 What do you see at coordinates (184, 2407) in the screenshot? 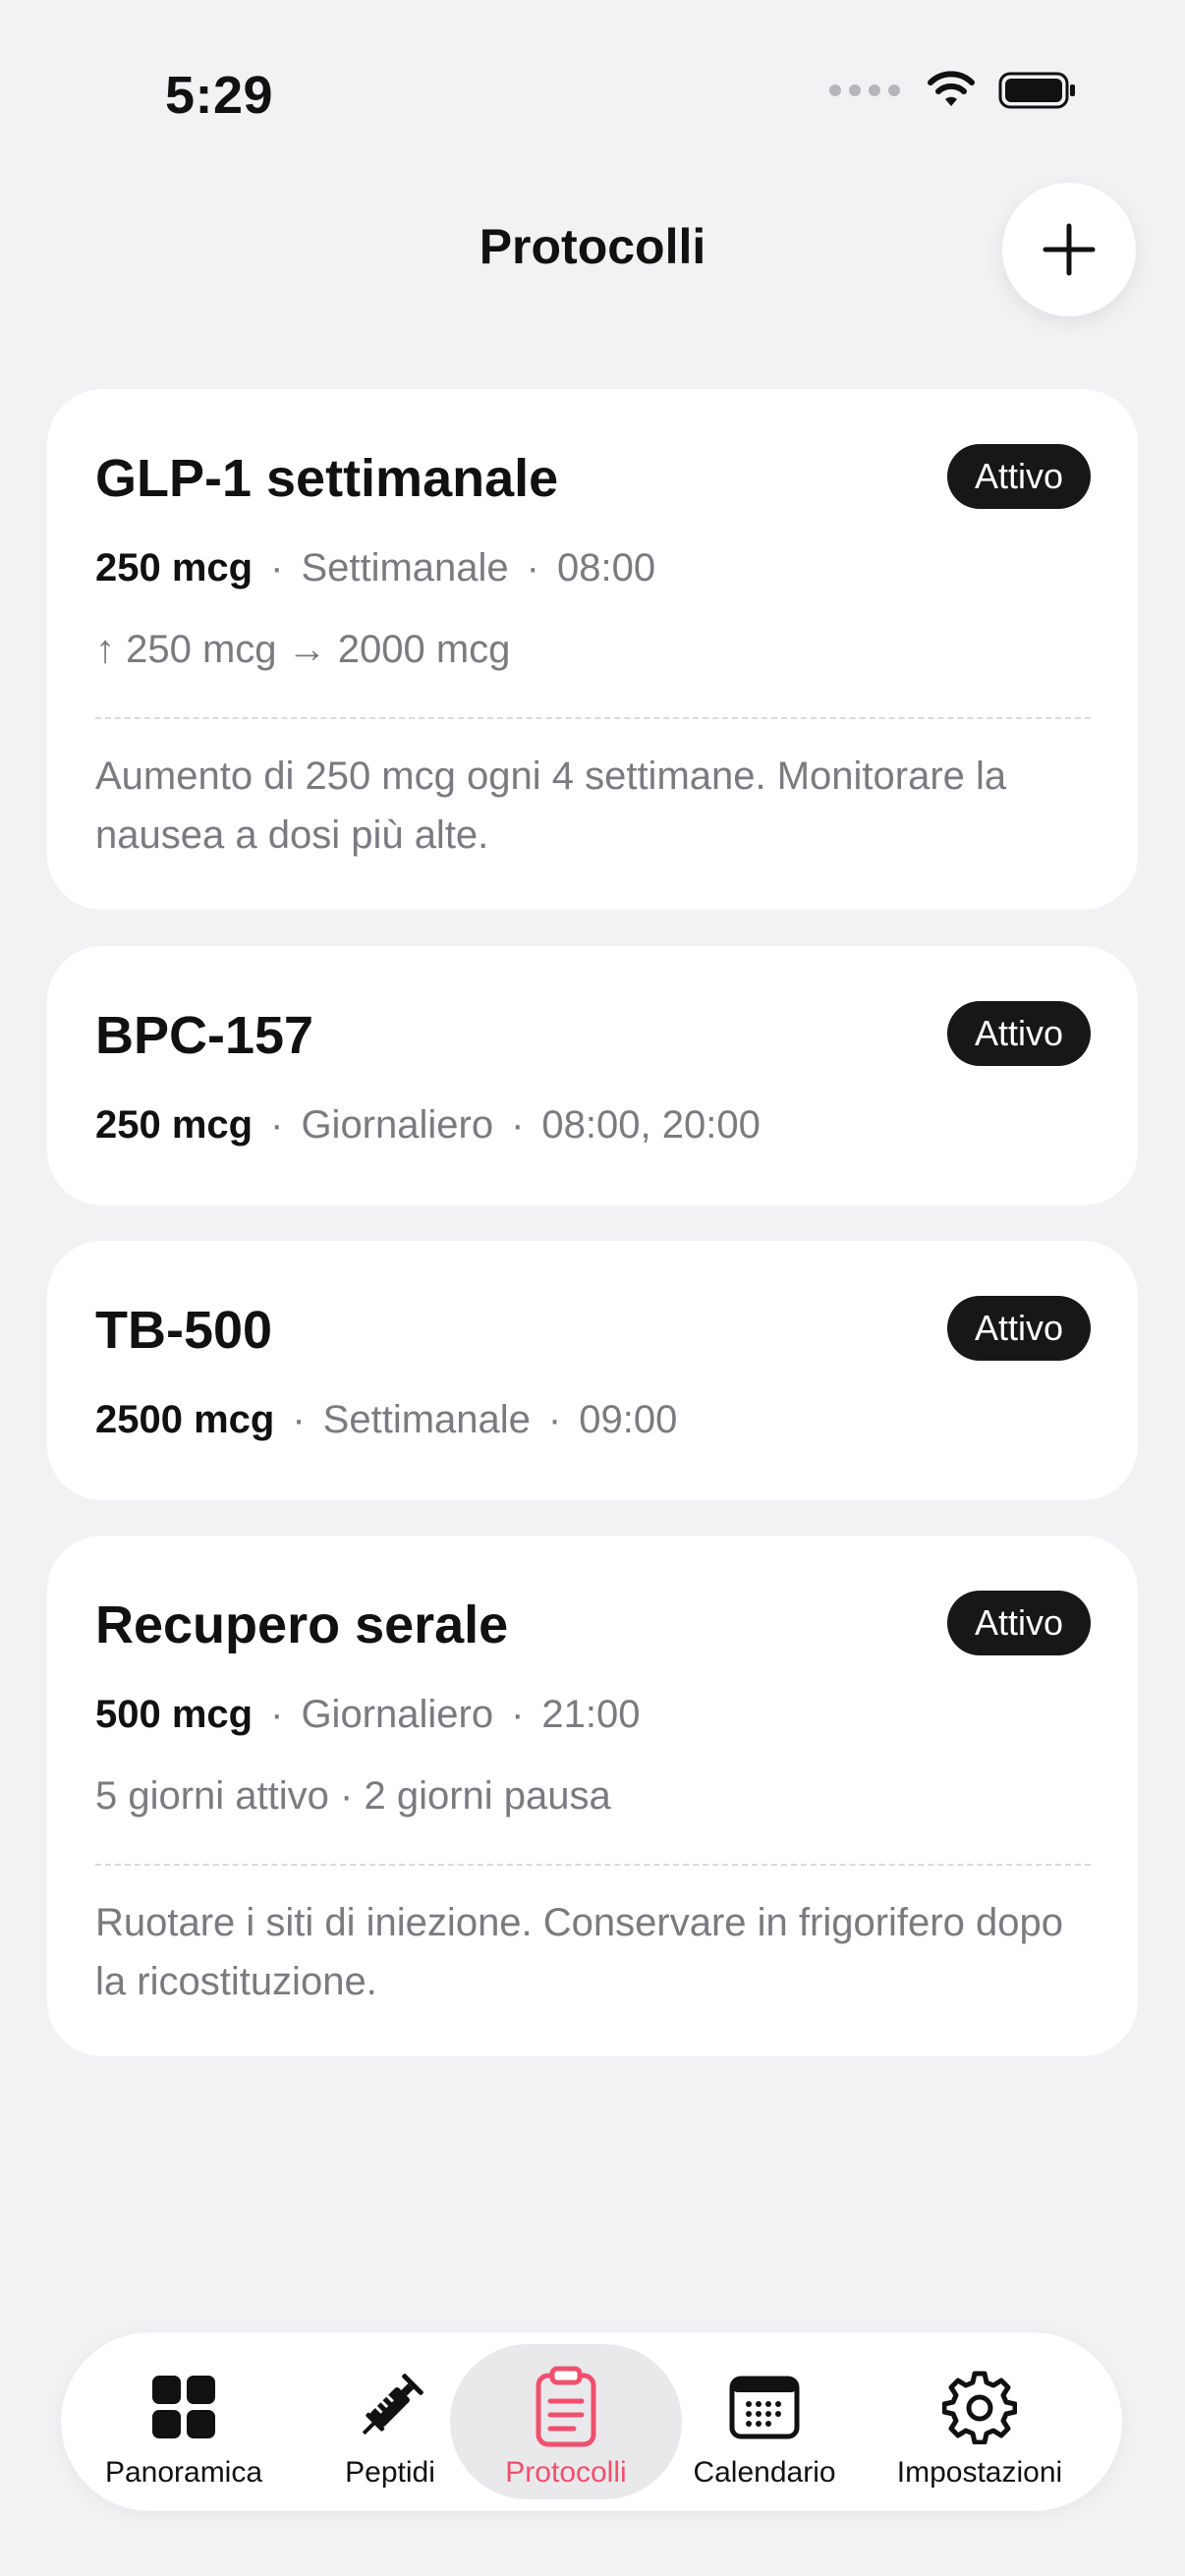
I see `grid-icon` at bounding box center [184, 2407].